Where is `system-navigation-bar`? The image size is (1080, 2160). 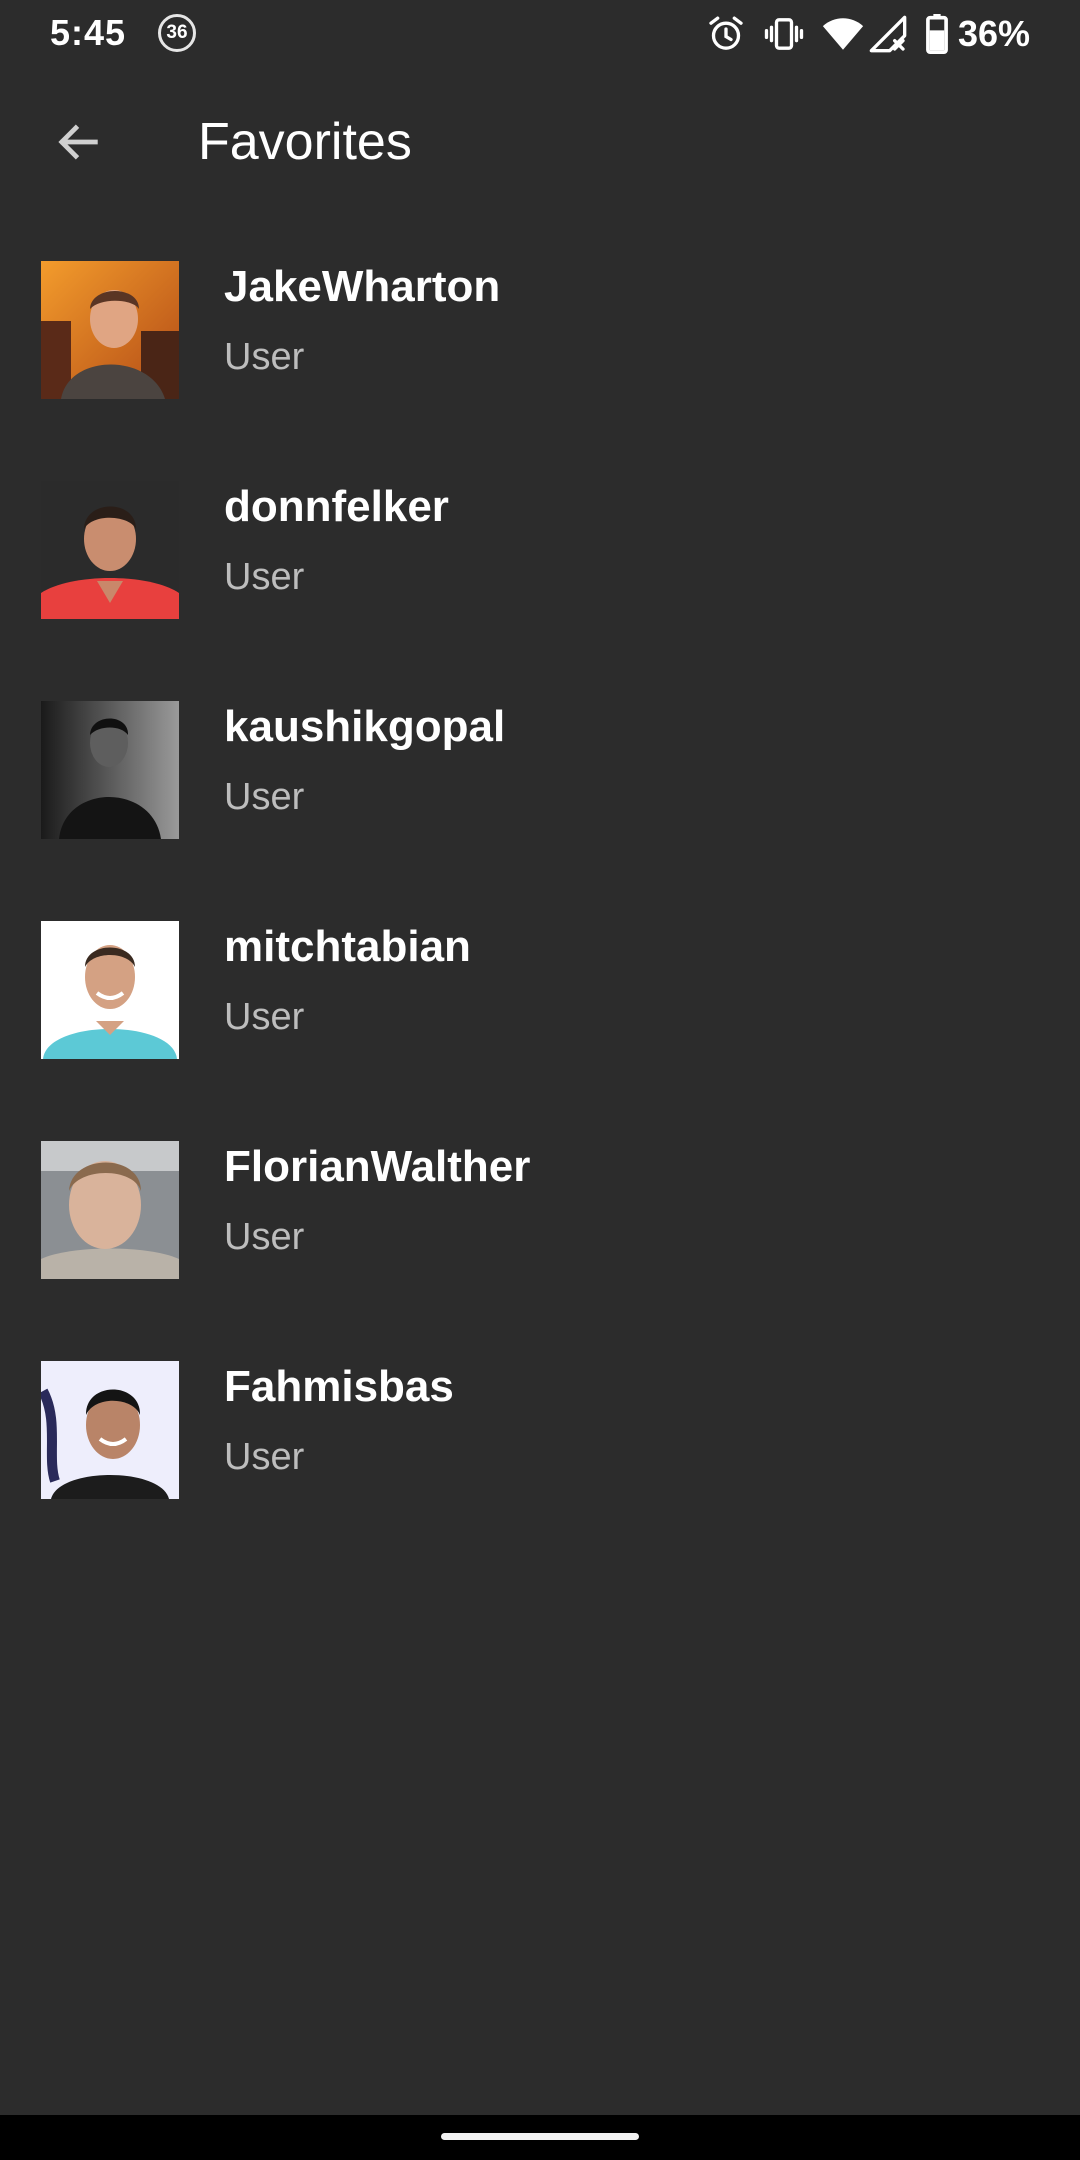
system-navigation-bar is located at coordinates (540, 2137).